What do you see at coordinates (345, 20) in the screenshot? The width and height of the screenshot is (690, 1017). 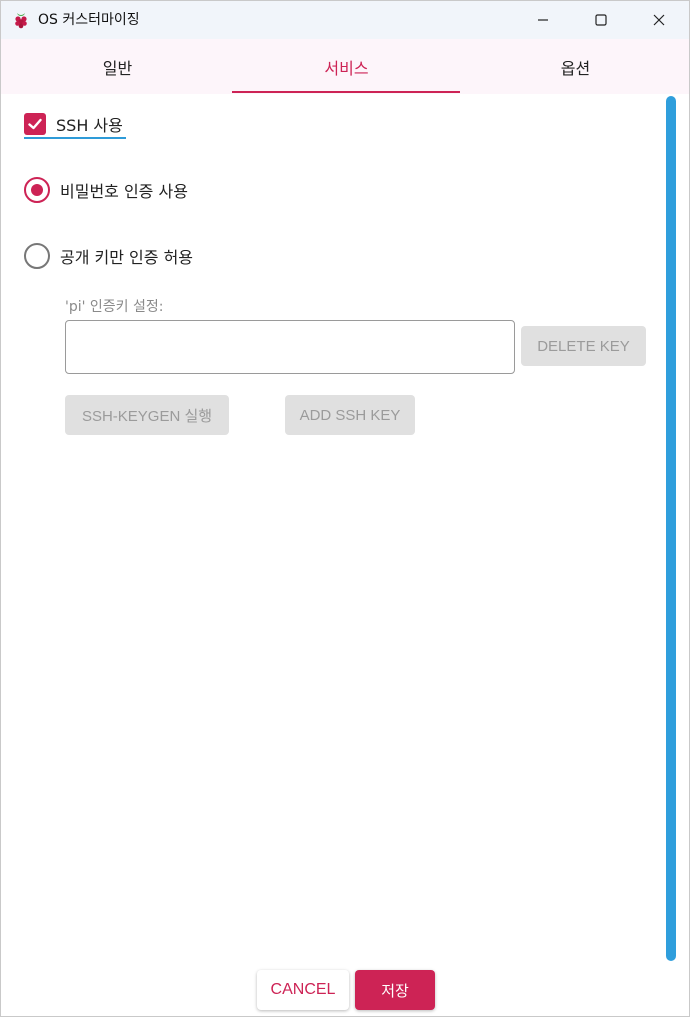 I see `title-bar: OS 커스터마이징` at bounding box center [345, 20].